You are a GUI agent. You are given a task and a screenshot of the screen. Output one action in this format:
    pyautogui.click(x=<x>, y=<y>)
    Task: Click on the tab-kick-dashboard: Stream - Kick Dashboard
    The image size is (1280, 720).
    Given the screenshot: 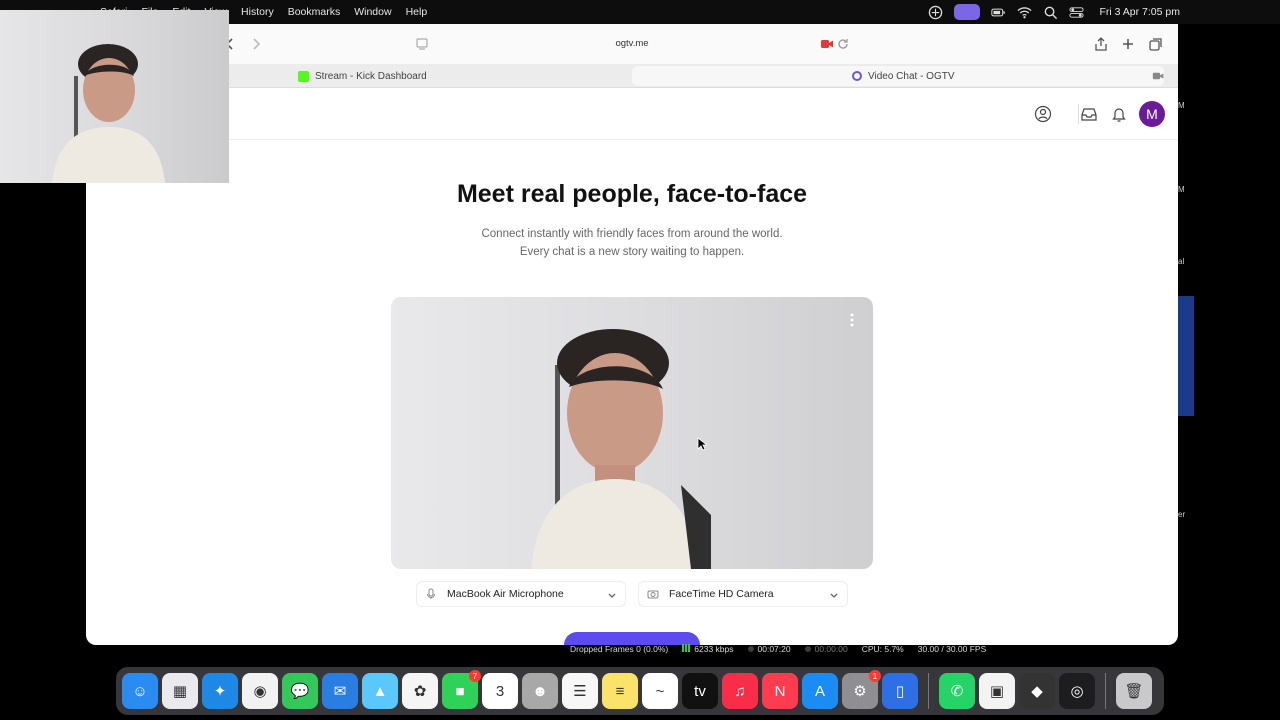 What is the action you would take?
    pyautogui.click(x=362, y=76)
    